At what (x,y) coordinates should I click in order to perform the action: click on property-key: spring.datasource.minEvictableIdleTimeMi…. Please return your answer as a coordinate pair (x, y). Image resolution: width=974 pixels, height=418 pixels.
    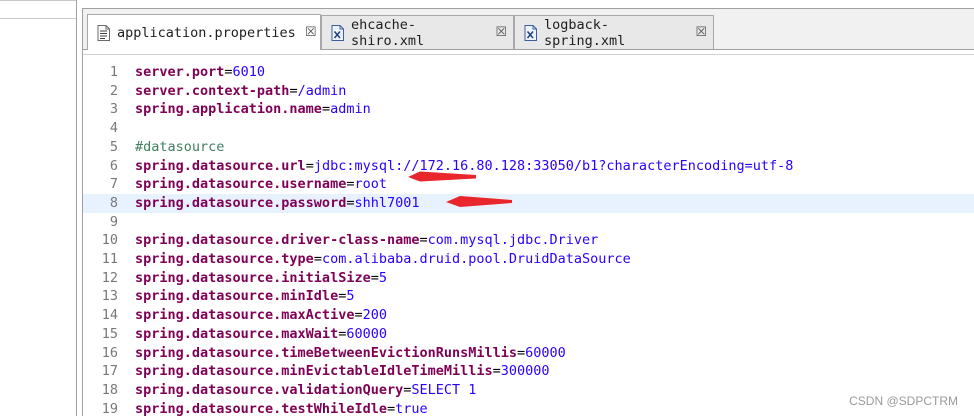
    Looking at the image, I should click on (314, 371).